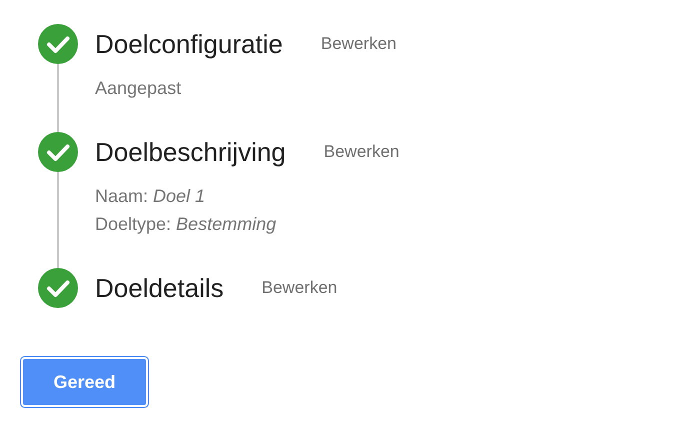 The image size is (682, 432). Describe the element at coordinates (189, 44) in the screenshot. I see `step-title: Doelconfiguratie` at that location.